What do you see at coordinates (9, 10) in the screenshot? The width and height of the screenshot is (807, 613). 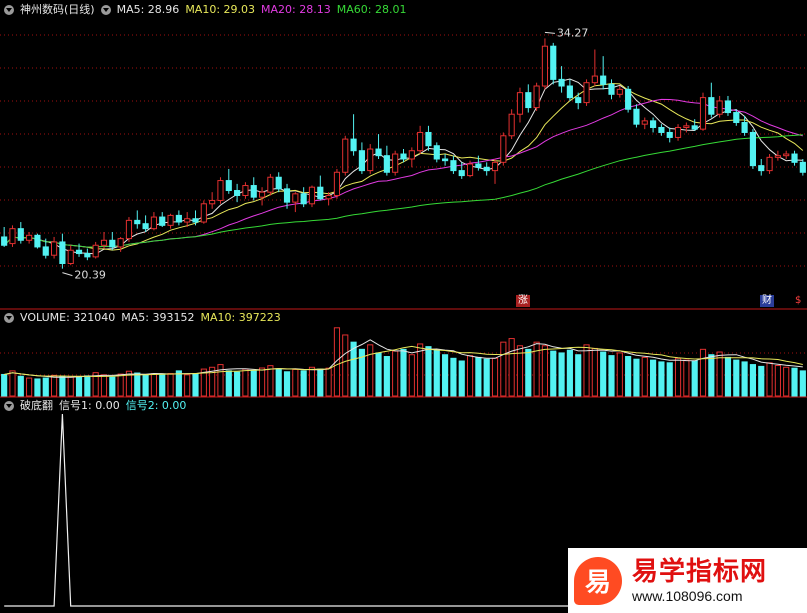 I see `panel-menu-dropdown-icon` at bounding box center [9, 10].